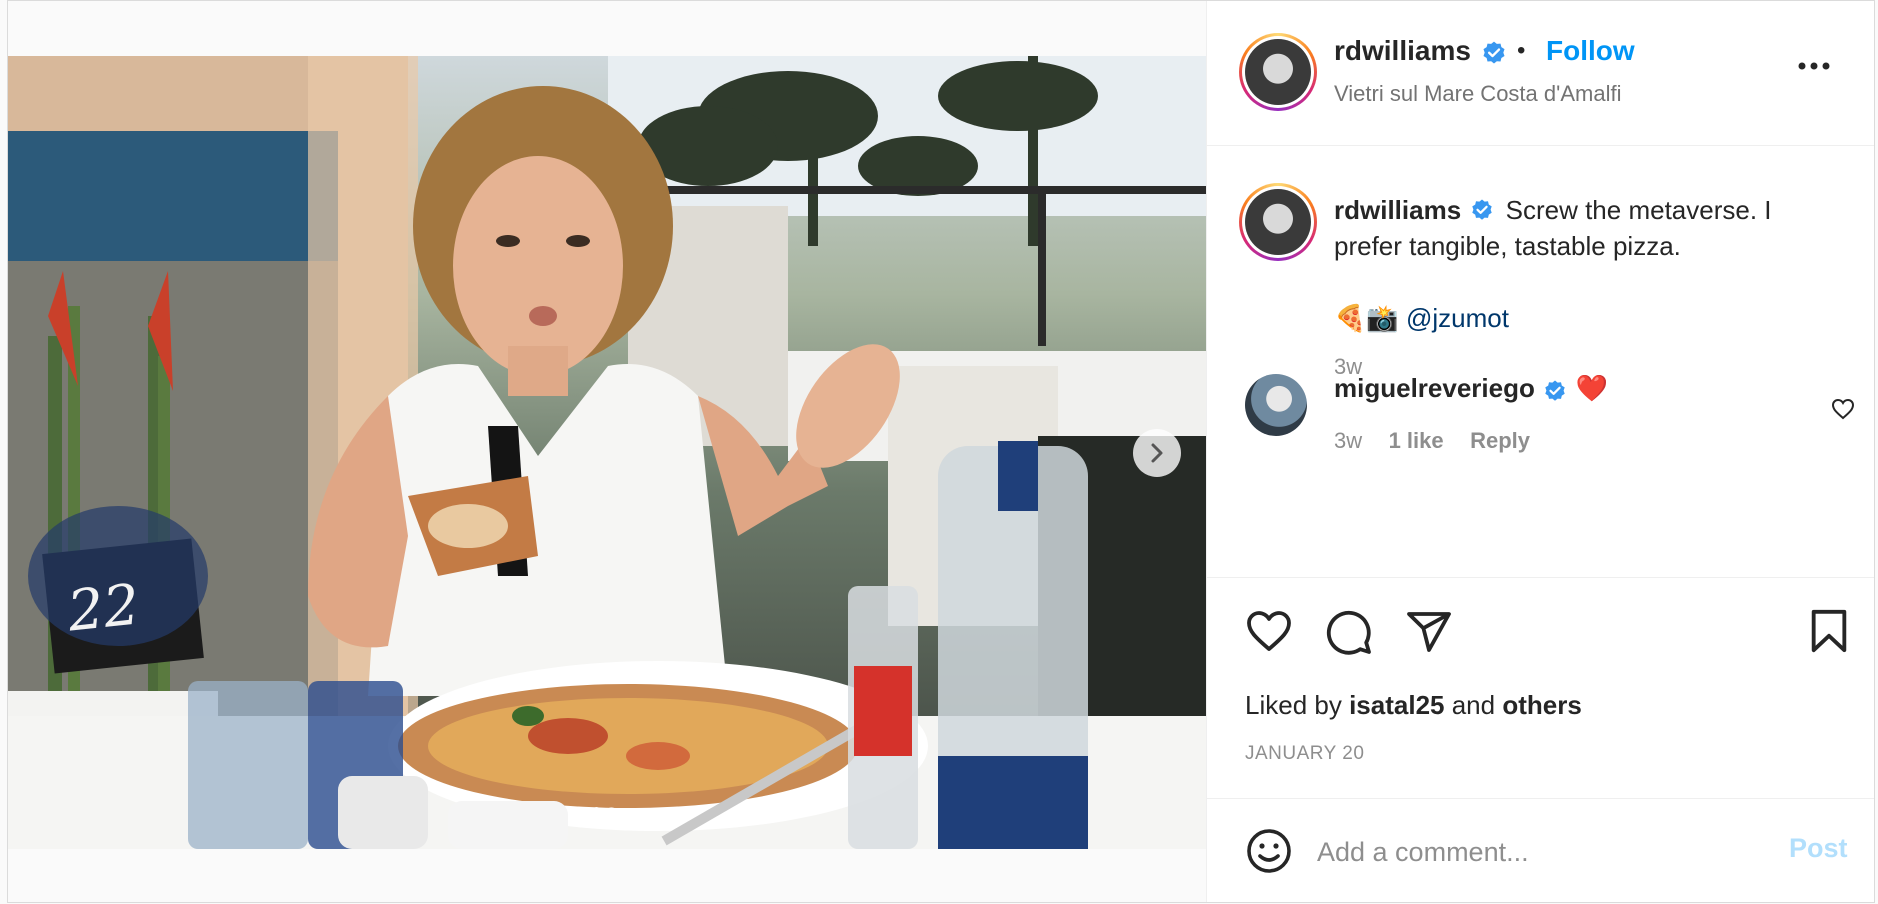 The width and height of the screenshot is (1878, 904). What do you see at coordinates (1402, 50) in the screenshot?
I see `author-username: rdwilliams` at bounding box center [1402, 50].